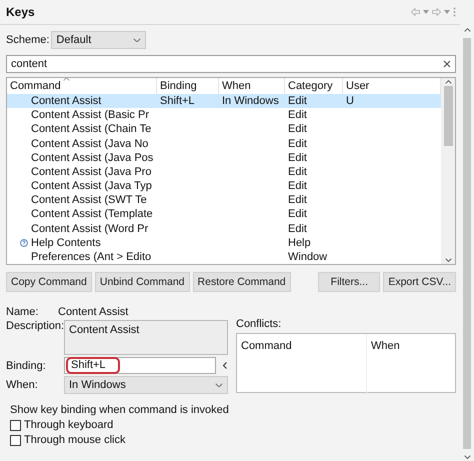 This screenshot has height=461, width=474. What do you see at coordinates (436, 12) in the screenshot?
I see `forward-arrow-icon` at bounding box center [436, 12].